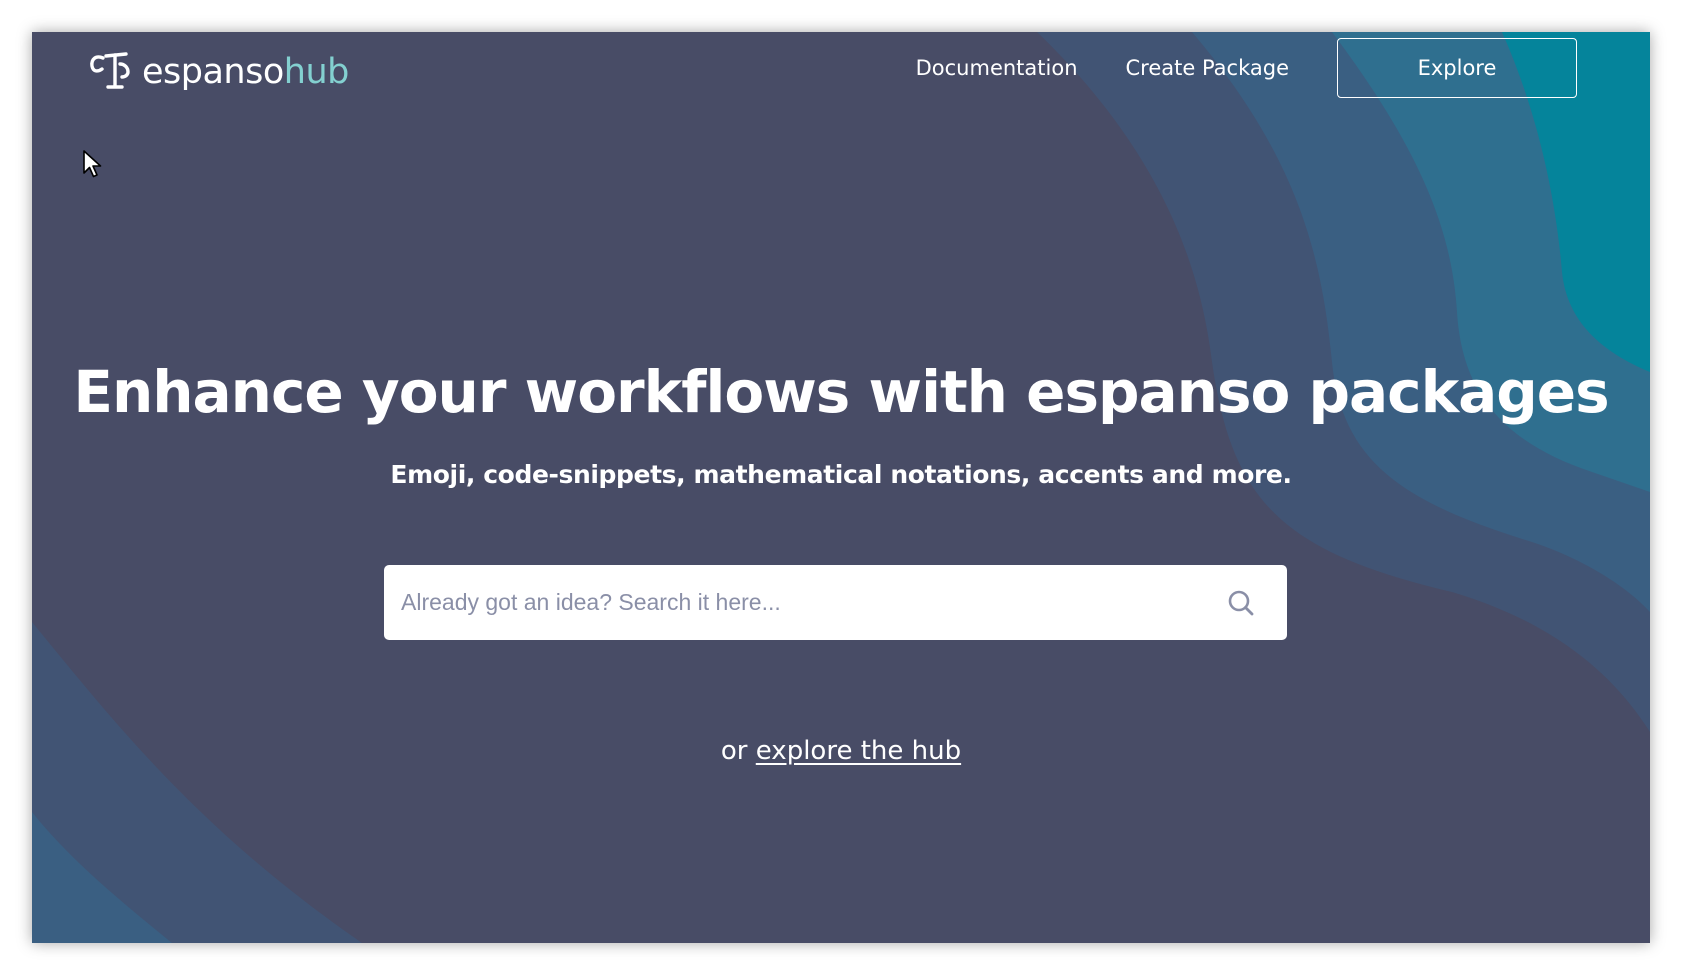 This screenshot has width=1682, height=973. I want to click on search-icon, so click(1241, 603).